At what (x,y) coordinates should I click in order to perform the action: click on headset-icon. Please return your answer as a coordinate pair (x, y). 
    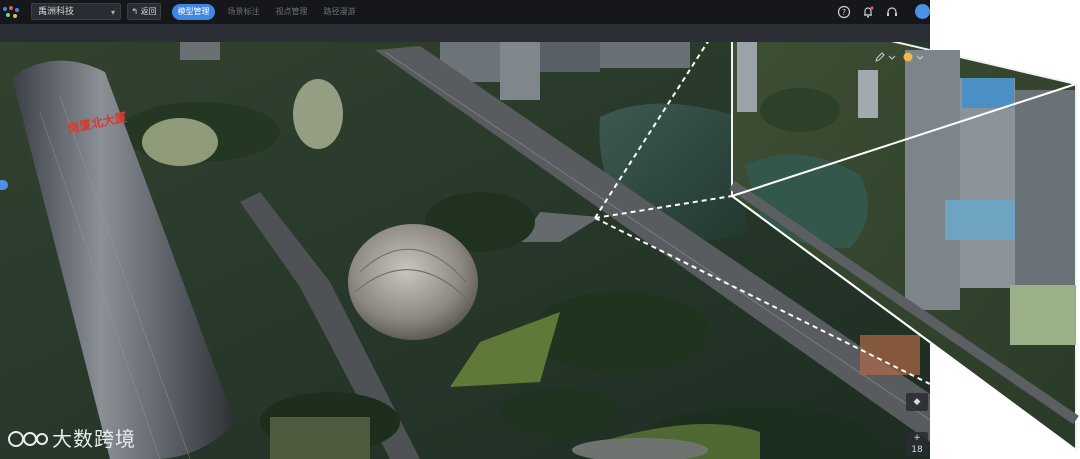
    Looking at the image, I should click on (892, 12).